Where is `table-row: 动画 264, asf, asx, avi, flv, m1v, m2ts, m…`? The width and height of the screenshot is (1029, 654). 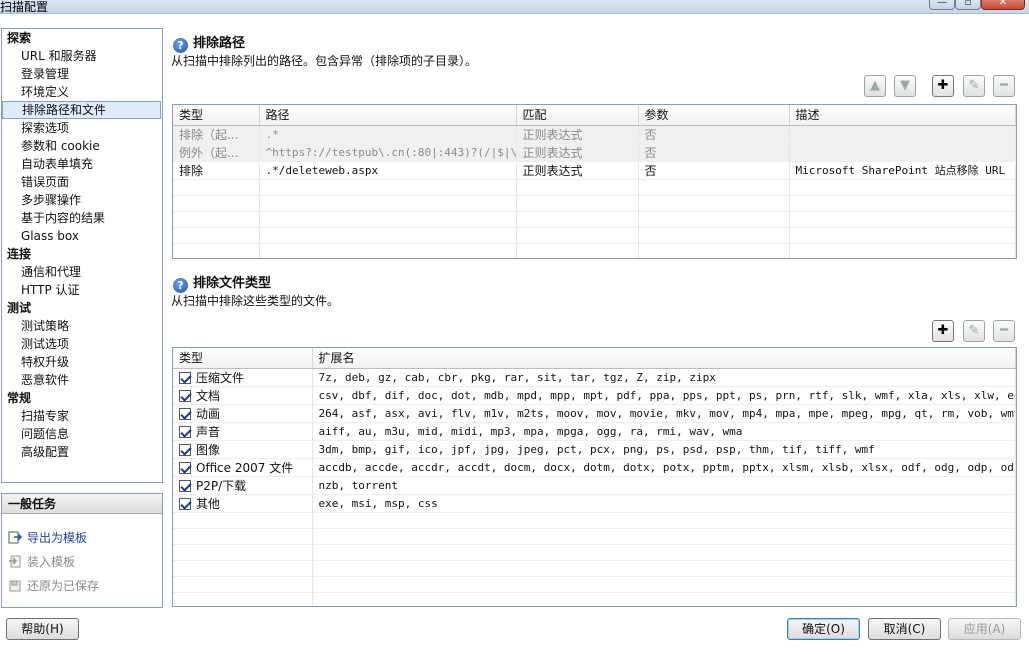
table-row: 动画 264, asf, asx, avi, flv, m1v, m2ts, m… is located at coordinates (594, 413).